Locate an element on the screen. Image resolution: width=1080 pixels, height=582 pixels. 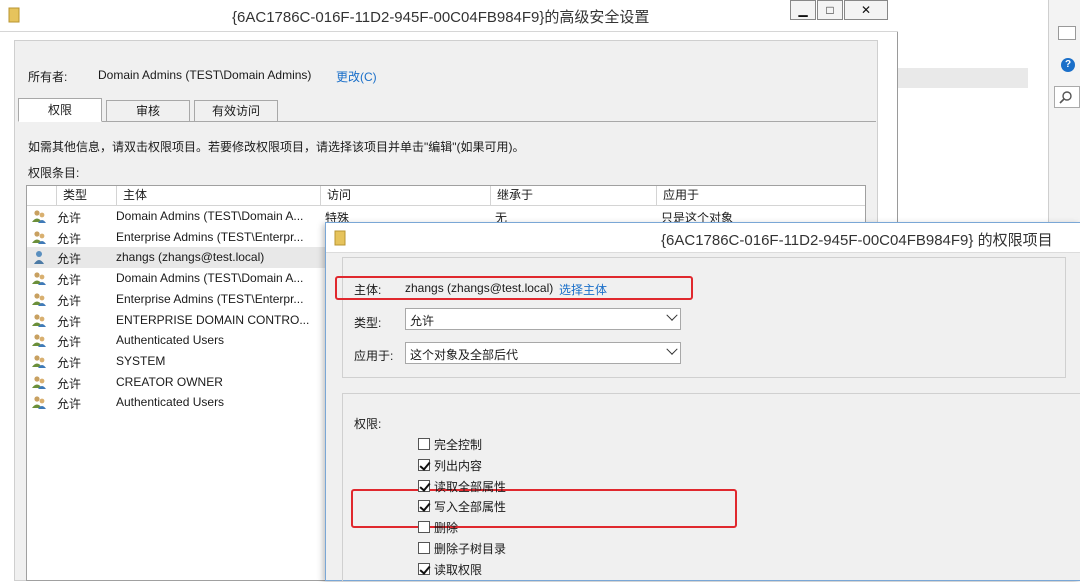
close-button: ✕ is located at coordinates (866, 10).